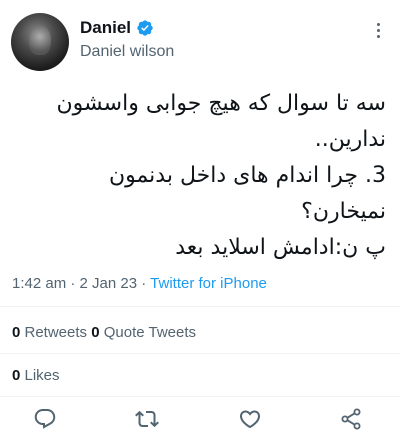 Image resolution: width=400 pixels, height=446 pixels. What do you see at coordinates (109, 283) in the screenshot?
I see `tweet-date: 2 Jan 23` at bounding box center [109, 283].